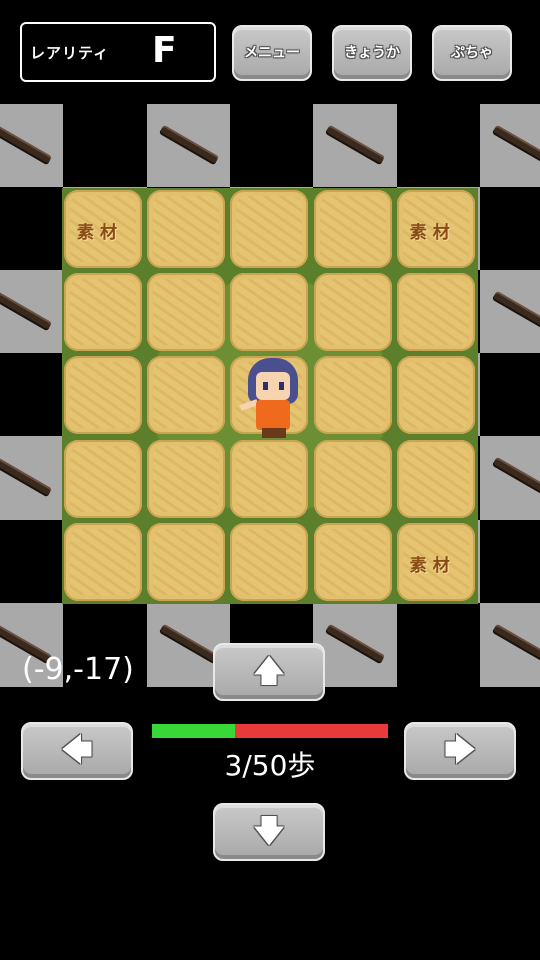  I want to click on enhance-button: きょうか, so click(372, 53).